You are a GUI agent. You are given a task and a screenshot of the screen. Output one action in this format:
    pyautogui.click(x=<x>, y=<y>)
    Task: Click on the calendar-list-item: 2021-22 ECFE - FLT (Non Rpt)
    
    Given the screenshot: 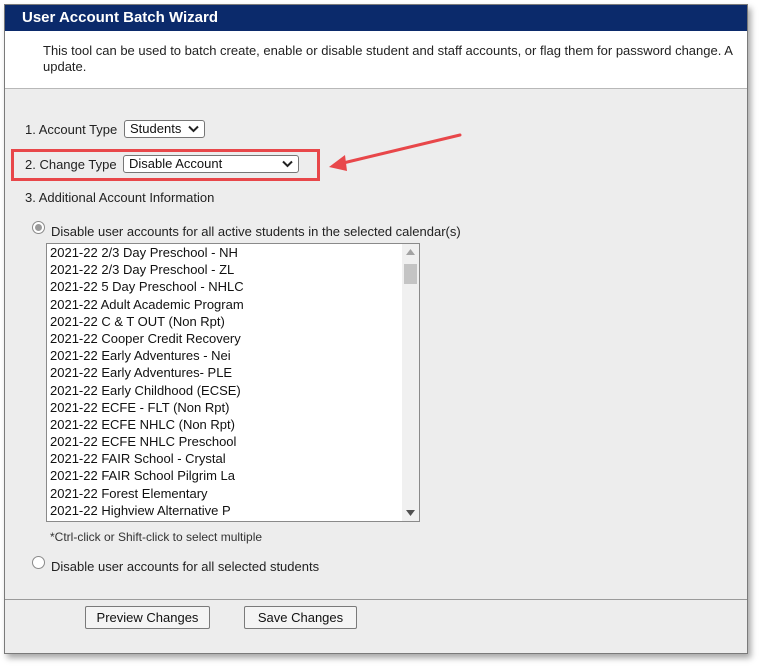 What is the action you would take?
    pyautogui.click(x=147, y=407)
    